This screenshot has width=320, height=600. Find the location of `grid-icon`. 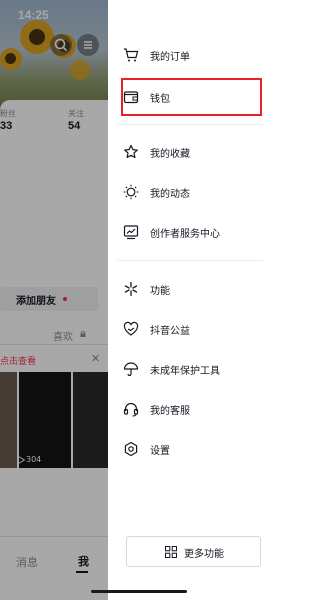

grid-icon is located at coordinates (171, 552).